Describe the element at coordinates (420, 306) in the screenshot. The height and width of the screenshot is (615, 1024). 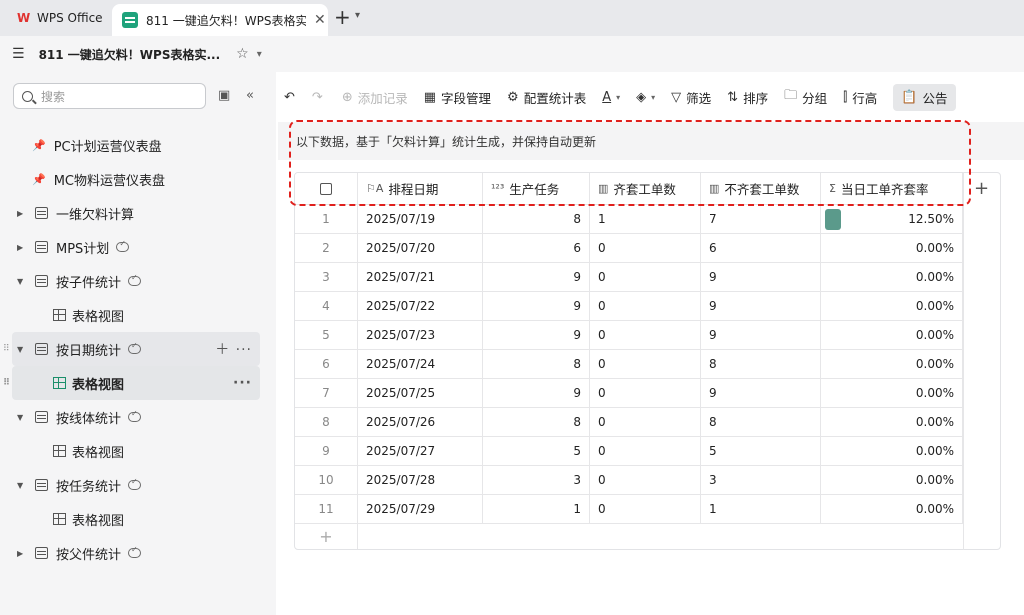
I see `cell-date: 2025/07/22` at that location.